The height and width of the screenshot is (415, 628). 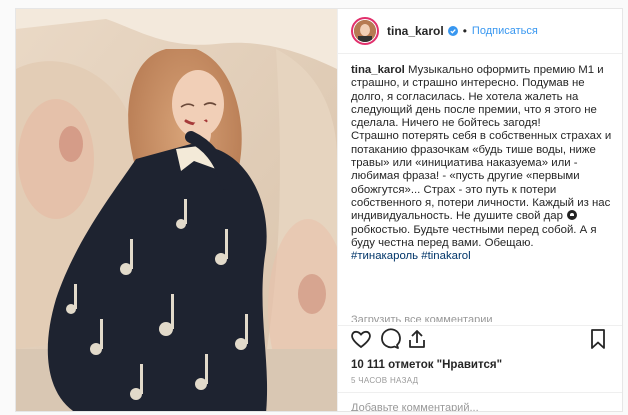 I want to click on comment-input, so click(x=480, y=406).